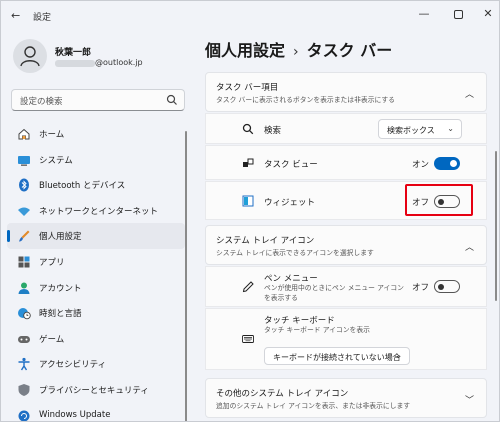 This screenshot has height=422, width=500. I want to click on section-title: タスク バー項目, so click(247, 88).